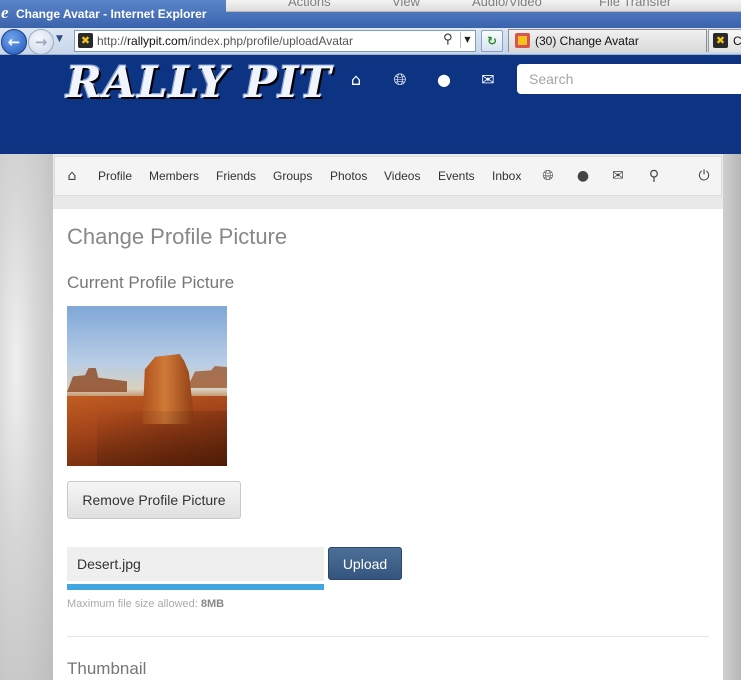 The height and width of the screenshot is (680, 741). What do you see at coordinates (85, 40) in the screenshot?
I see `site-favicon-icon: ✖` at bounding box center [85, 40].